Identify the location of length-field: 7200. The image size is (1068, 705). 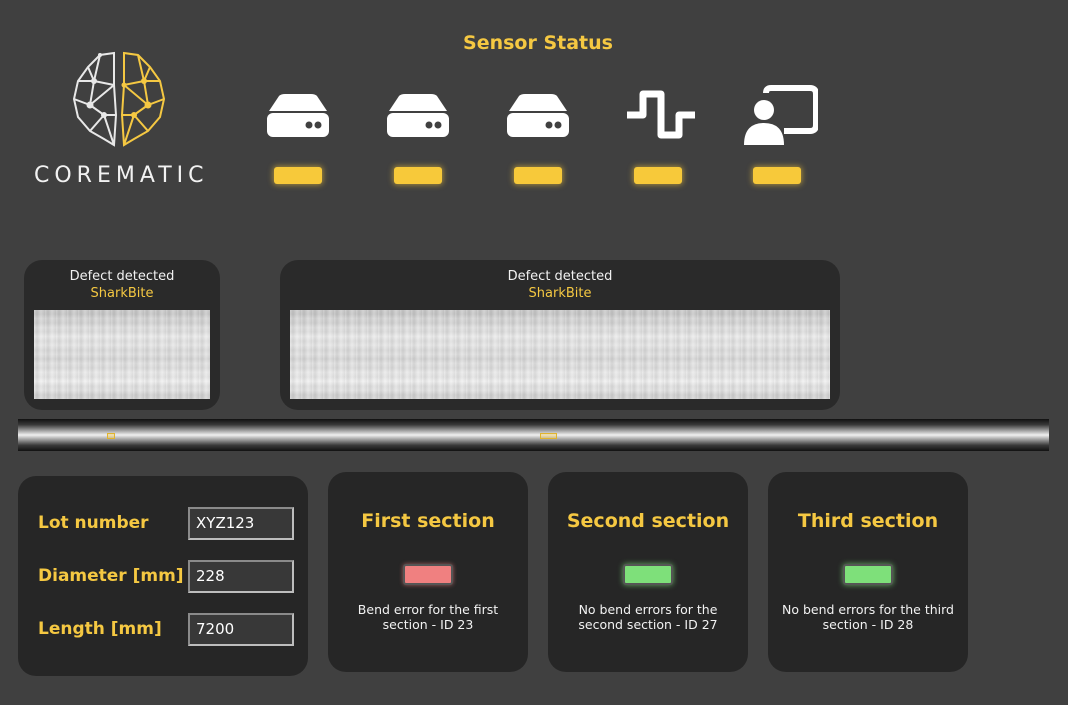
(241, 629).